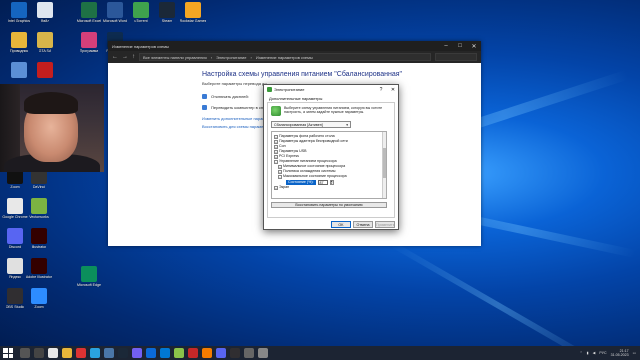 This screenshot has width=640, height=360. Describe the element at coordinates (204, 107) in the screenshot. I see `moon-icon` at that location.